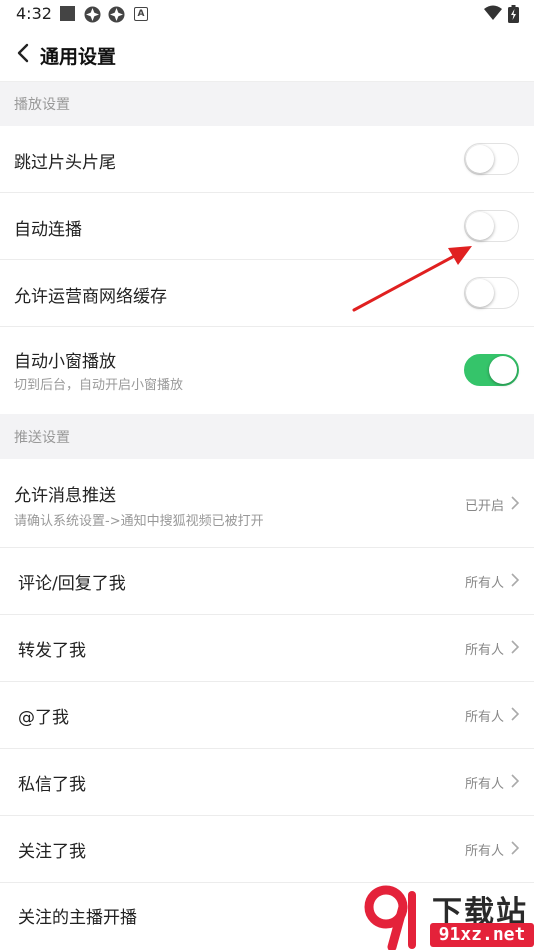 This screenshot has height=950, width=534. Describe the element at coordinates (52, 651) in the screenshot. I see `setting-label: 转发了我` at that location.